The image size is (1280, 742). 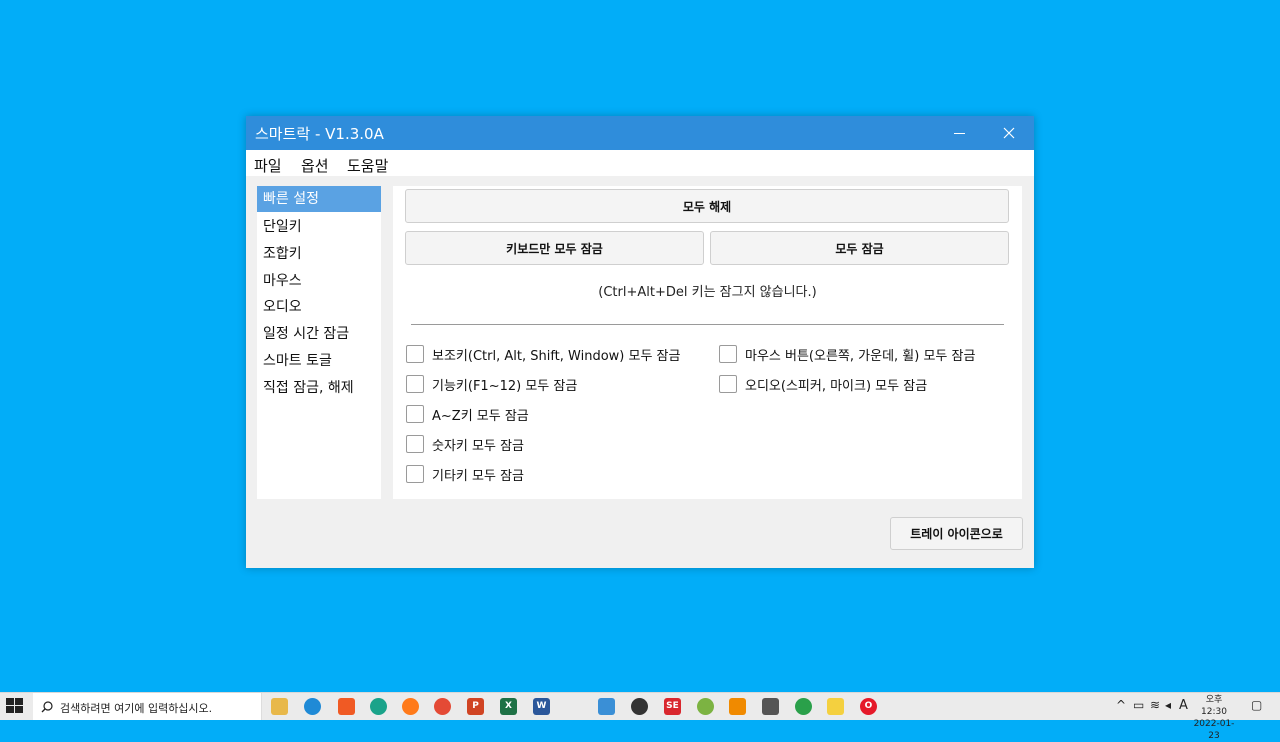 I want to click on close-icon, so click(x=1009, y=133).